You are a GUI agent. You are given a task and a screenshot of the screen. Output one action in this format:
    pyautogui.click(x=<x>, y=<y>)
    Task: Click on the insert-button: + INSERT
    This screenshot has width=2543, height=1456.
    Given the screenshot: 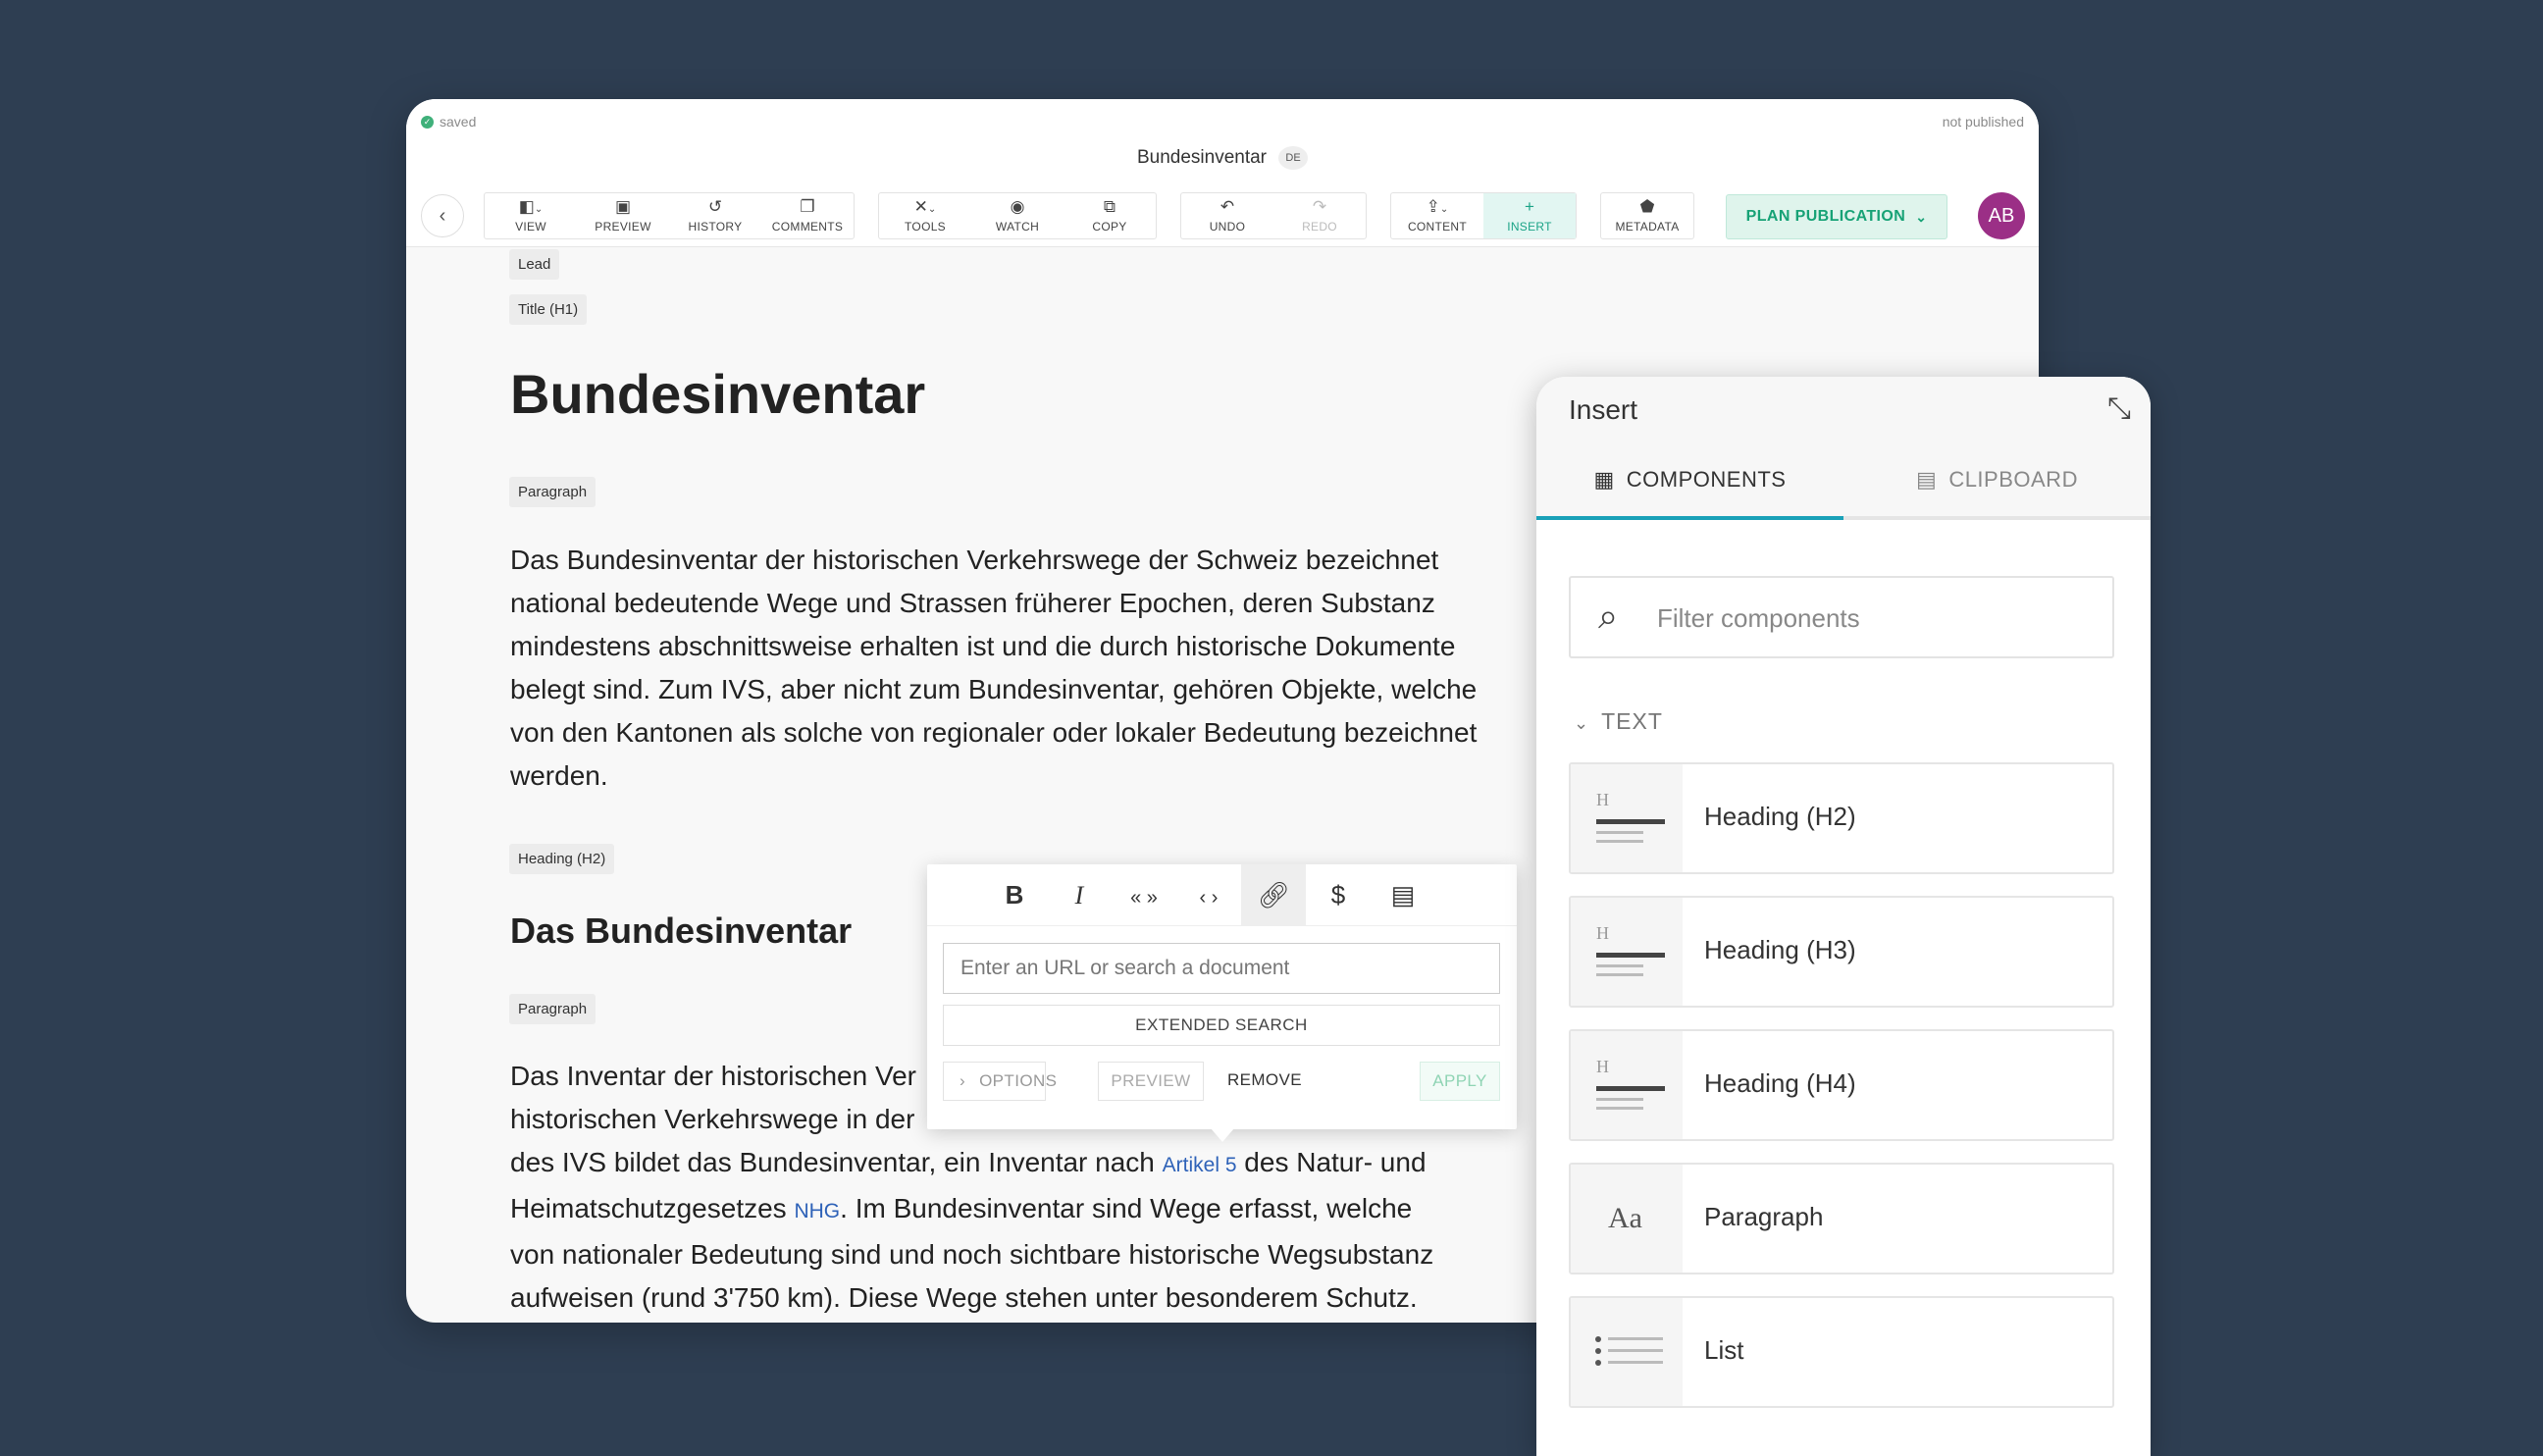 What is the action you would take?
    pyautogui.click(x=1529, y=215)
    